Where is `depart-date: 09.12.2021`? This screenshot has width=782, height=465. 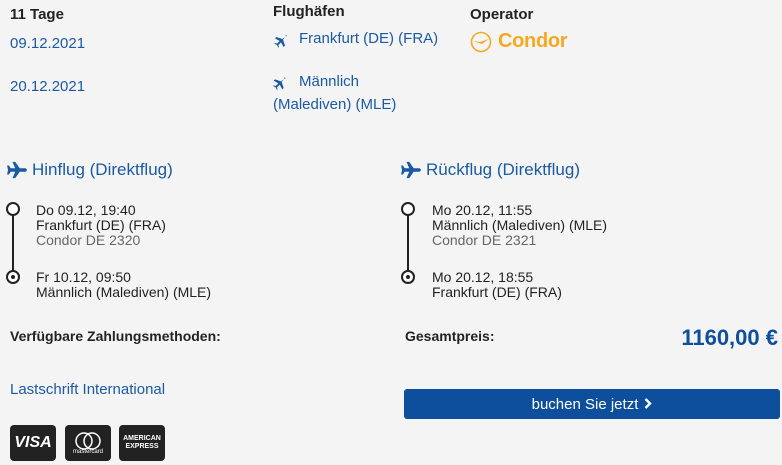
depart-date: 09.12.2021 is located at coordinates (48, 43).